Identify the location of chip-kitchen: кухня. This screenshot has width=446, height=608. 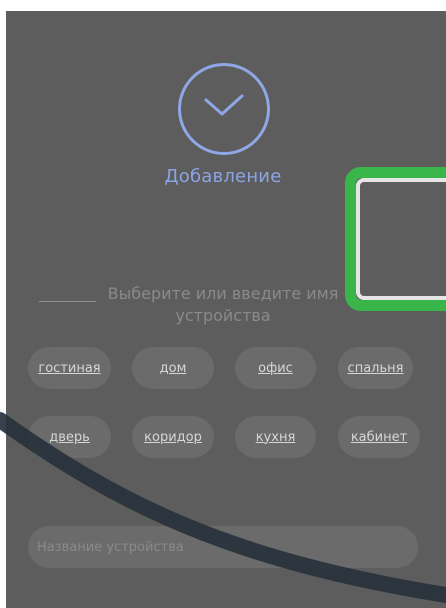
(275, 437).